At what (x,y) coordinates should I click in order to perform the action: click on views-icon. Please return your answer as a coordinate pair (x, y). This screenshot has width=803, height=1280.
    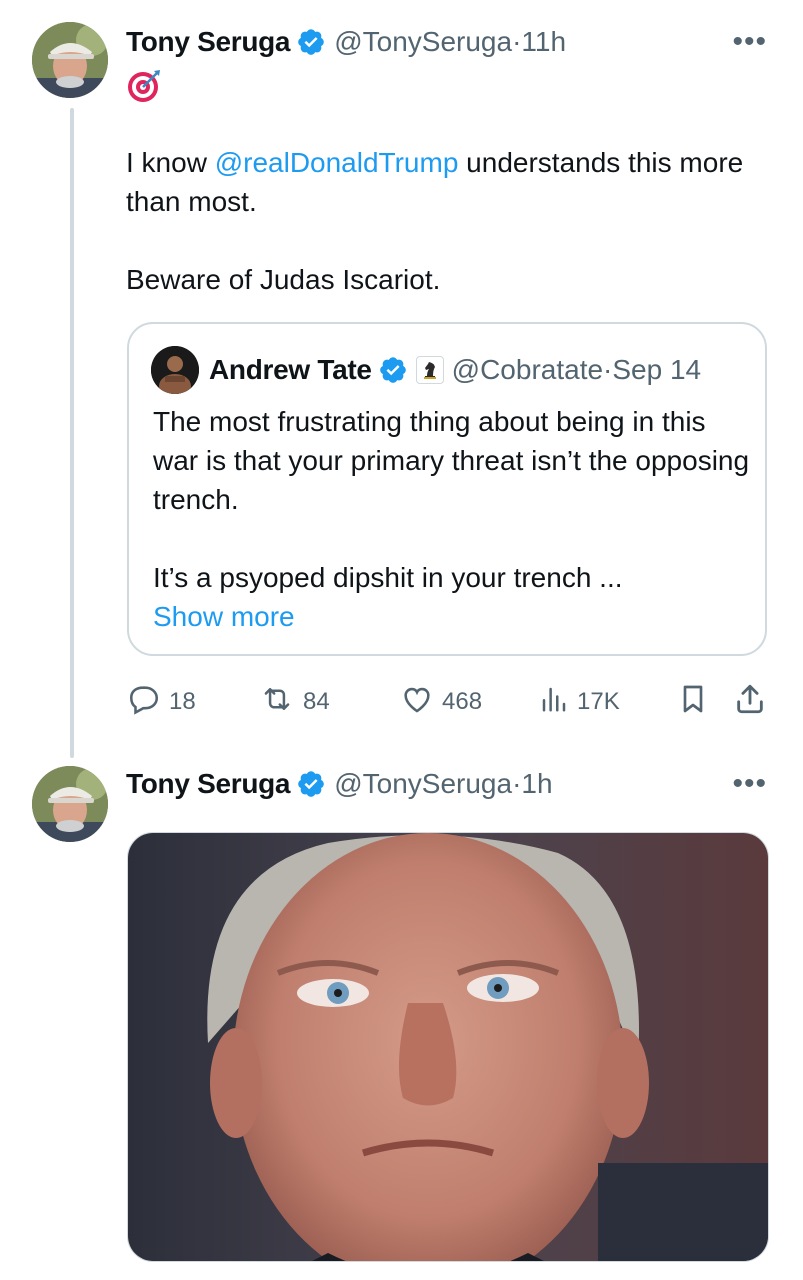
    Looking at the image, I should click on (558, 702).